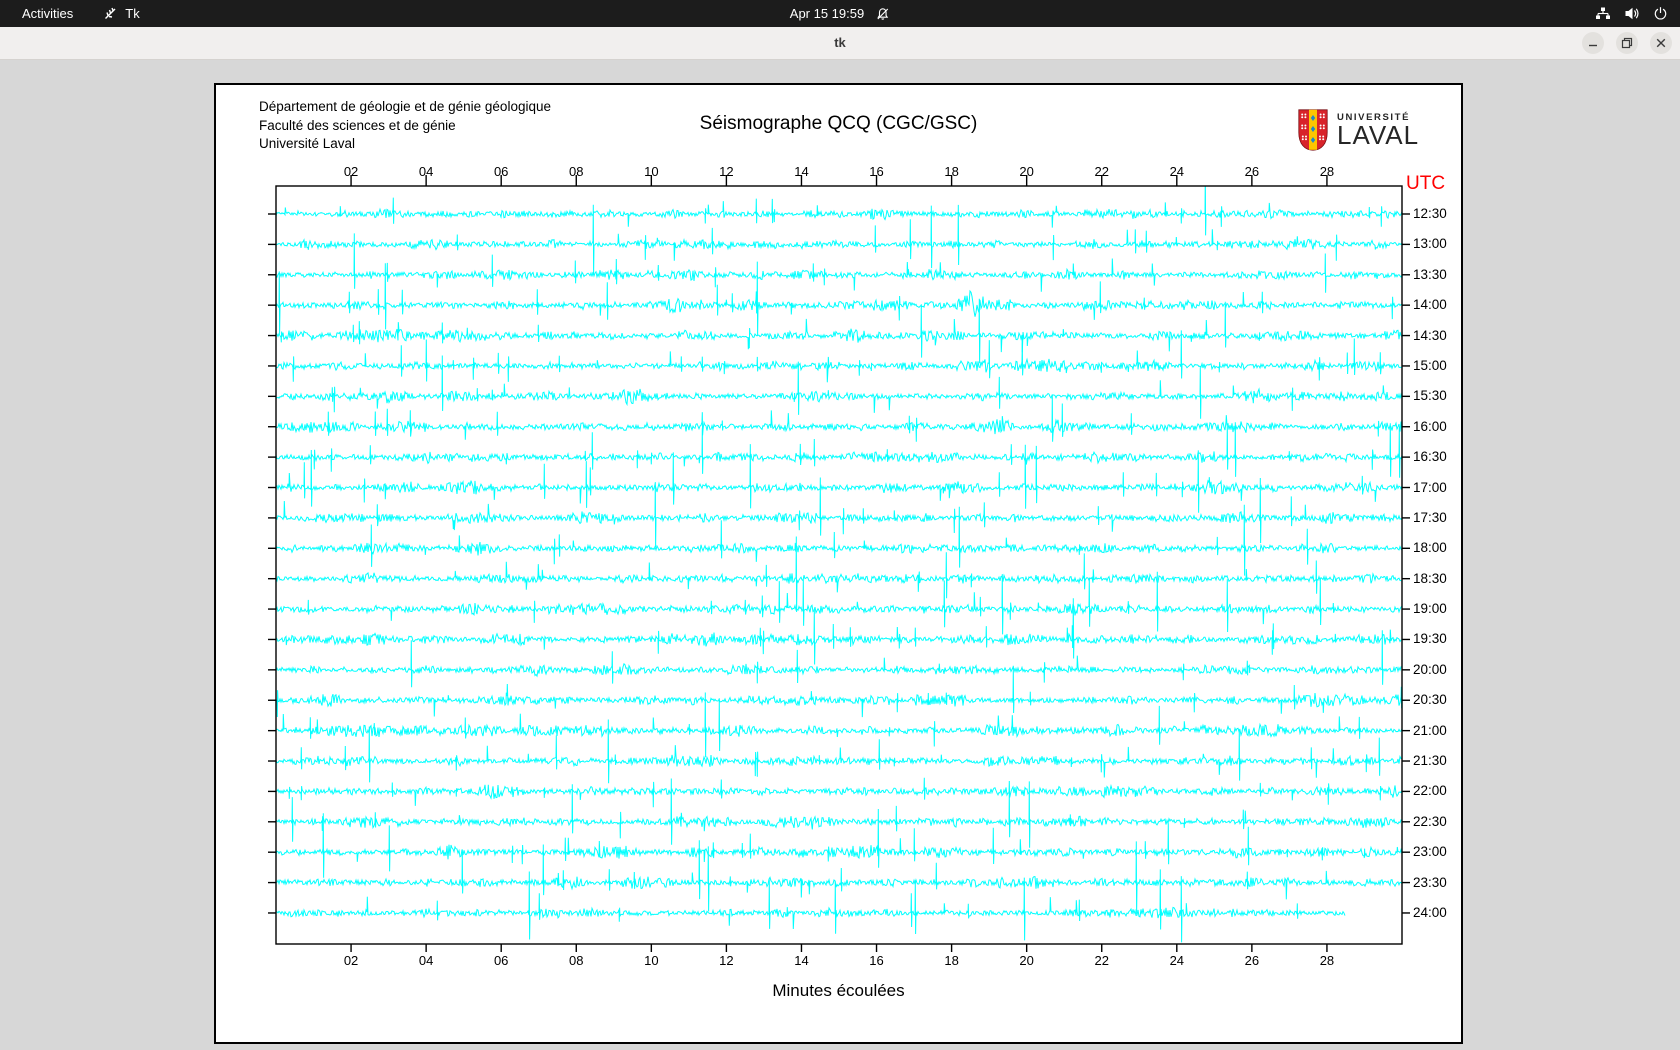  I want to click on minimize-button, so click(1593, 43).